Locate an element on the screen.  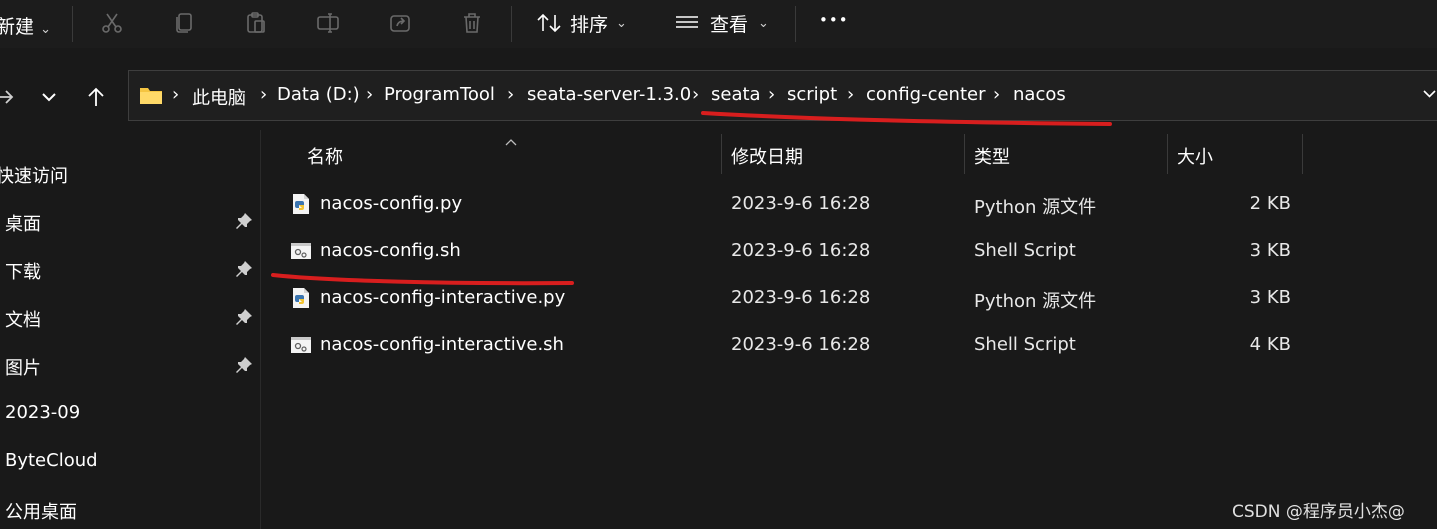
sidebar-item-quick-access: 快速访问 is located at coordinates (34, 175).